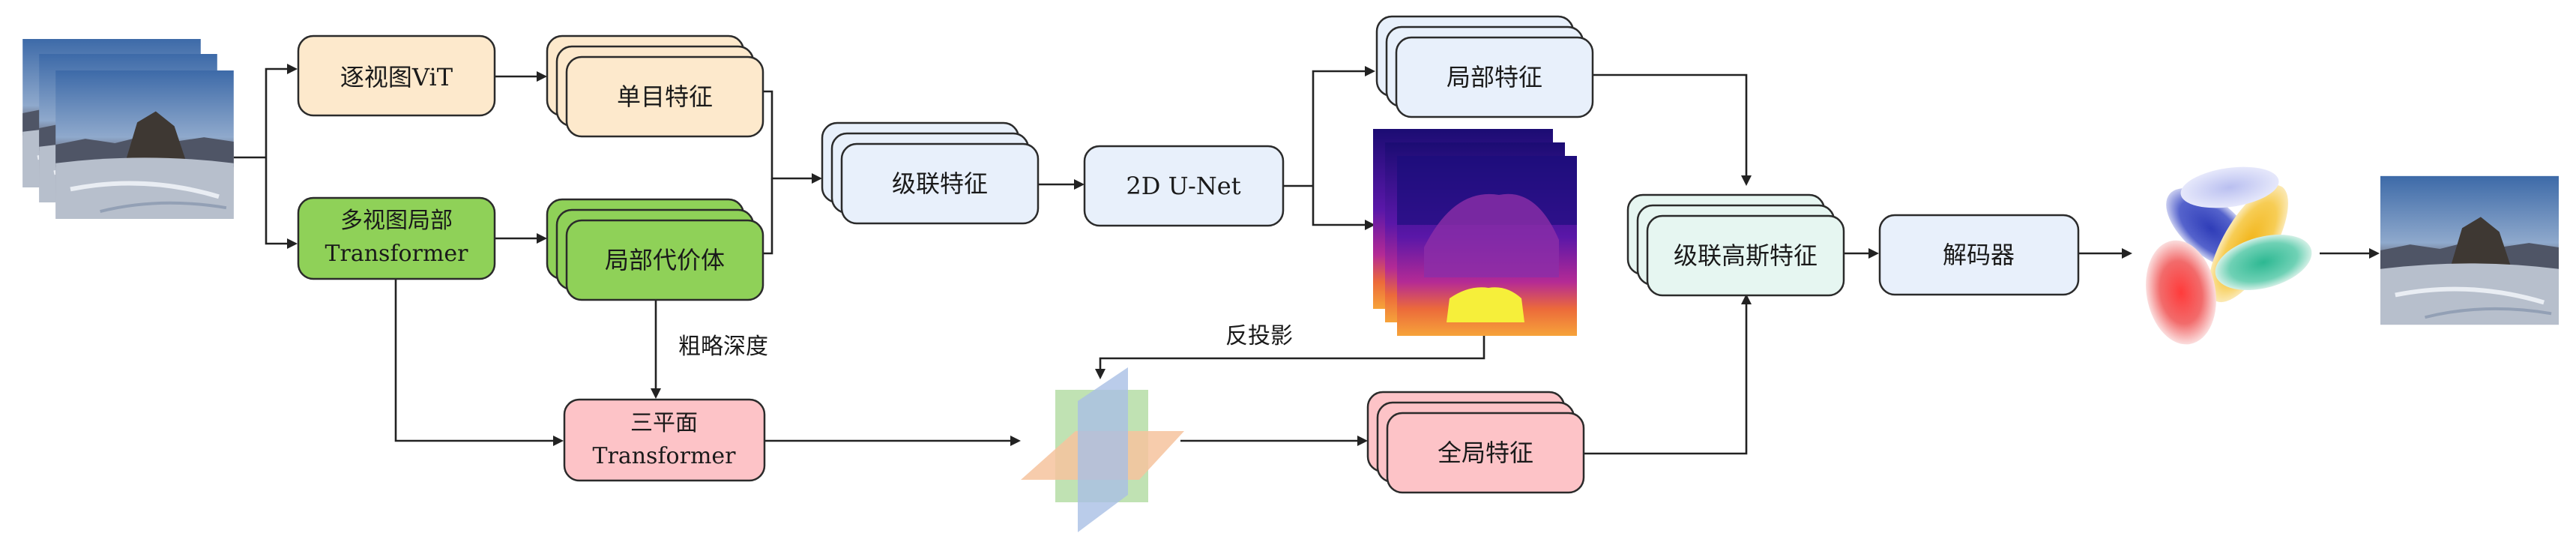  Describe the element at coordinates (397, 238) in the screenshot. I see `multi-view-local-transformer-block: 多视图局部 Transformer` at that location.